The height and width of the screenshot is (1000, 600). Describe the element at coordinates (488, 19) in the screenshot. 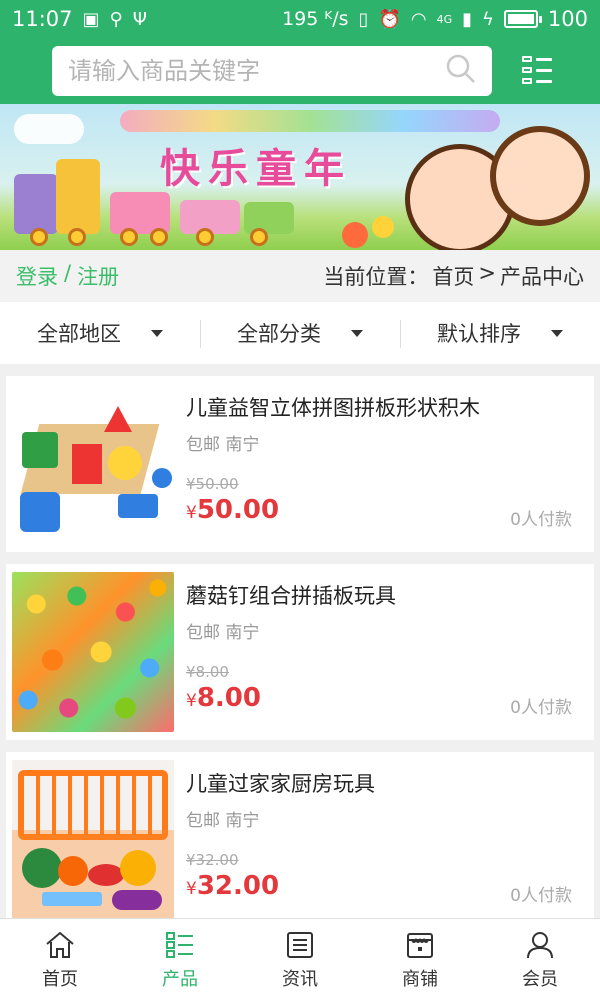

I see `charging-icon: ϟ` at that location.